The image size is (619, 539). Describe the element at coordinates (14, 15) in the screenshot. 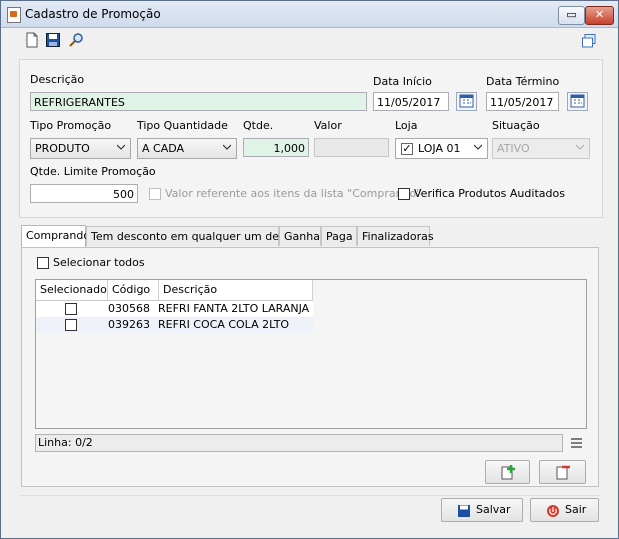

I see `java-app-icon` at that location.